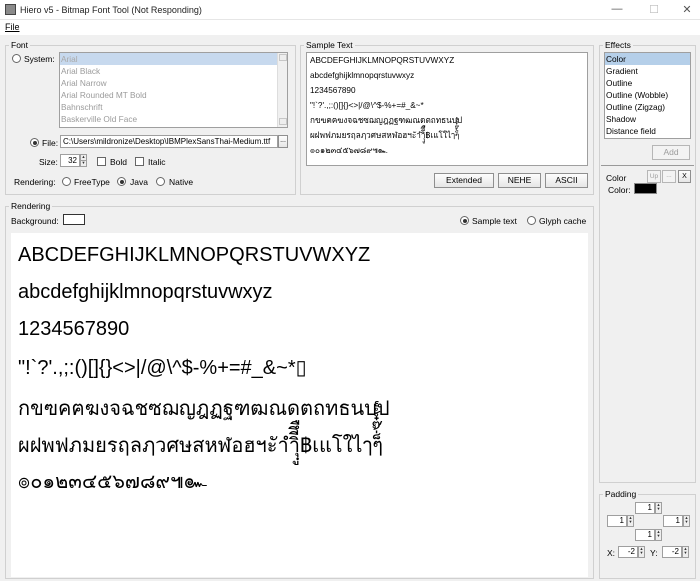 The width and height of the screenshot is (700, 581). What do you see at coordinates (50, 143) in the screenshot?
I see `file-label: File:` at bounding box center [50, 143].